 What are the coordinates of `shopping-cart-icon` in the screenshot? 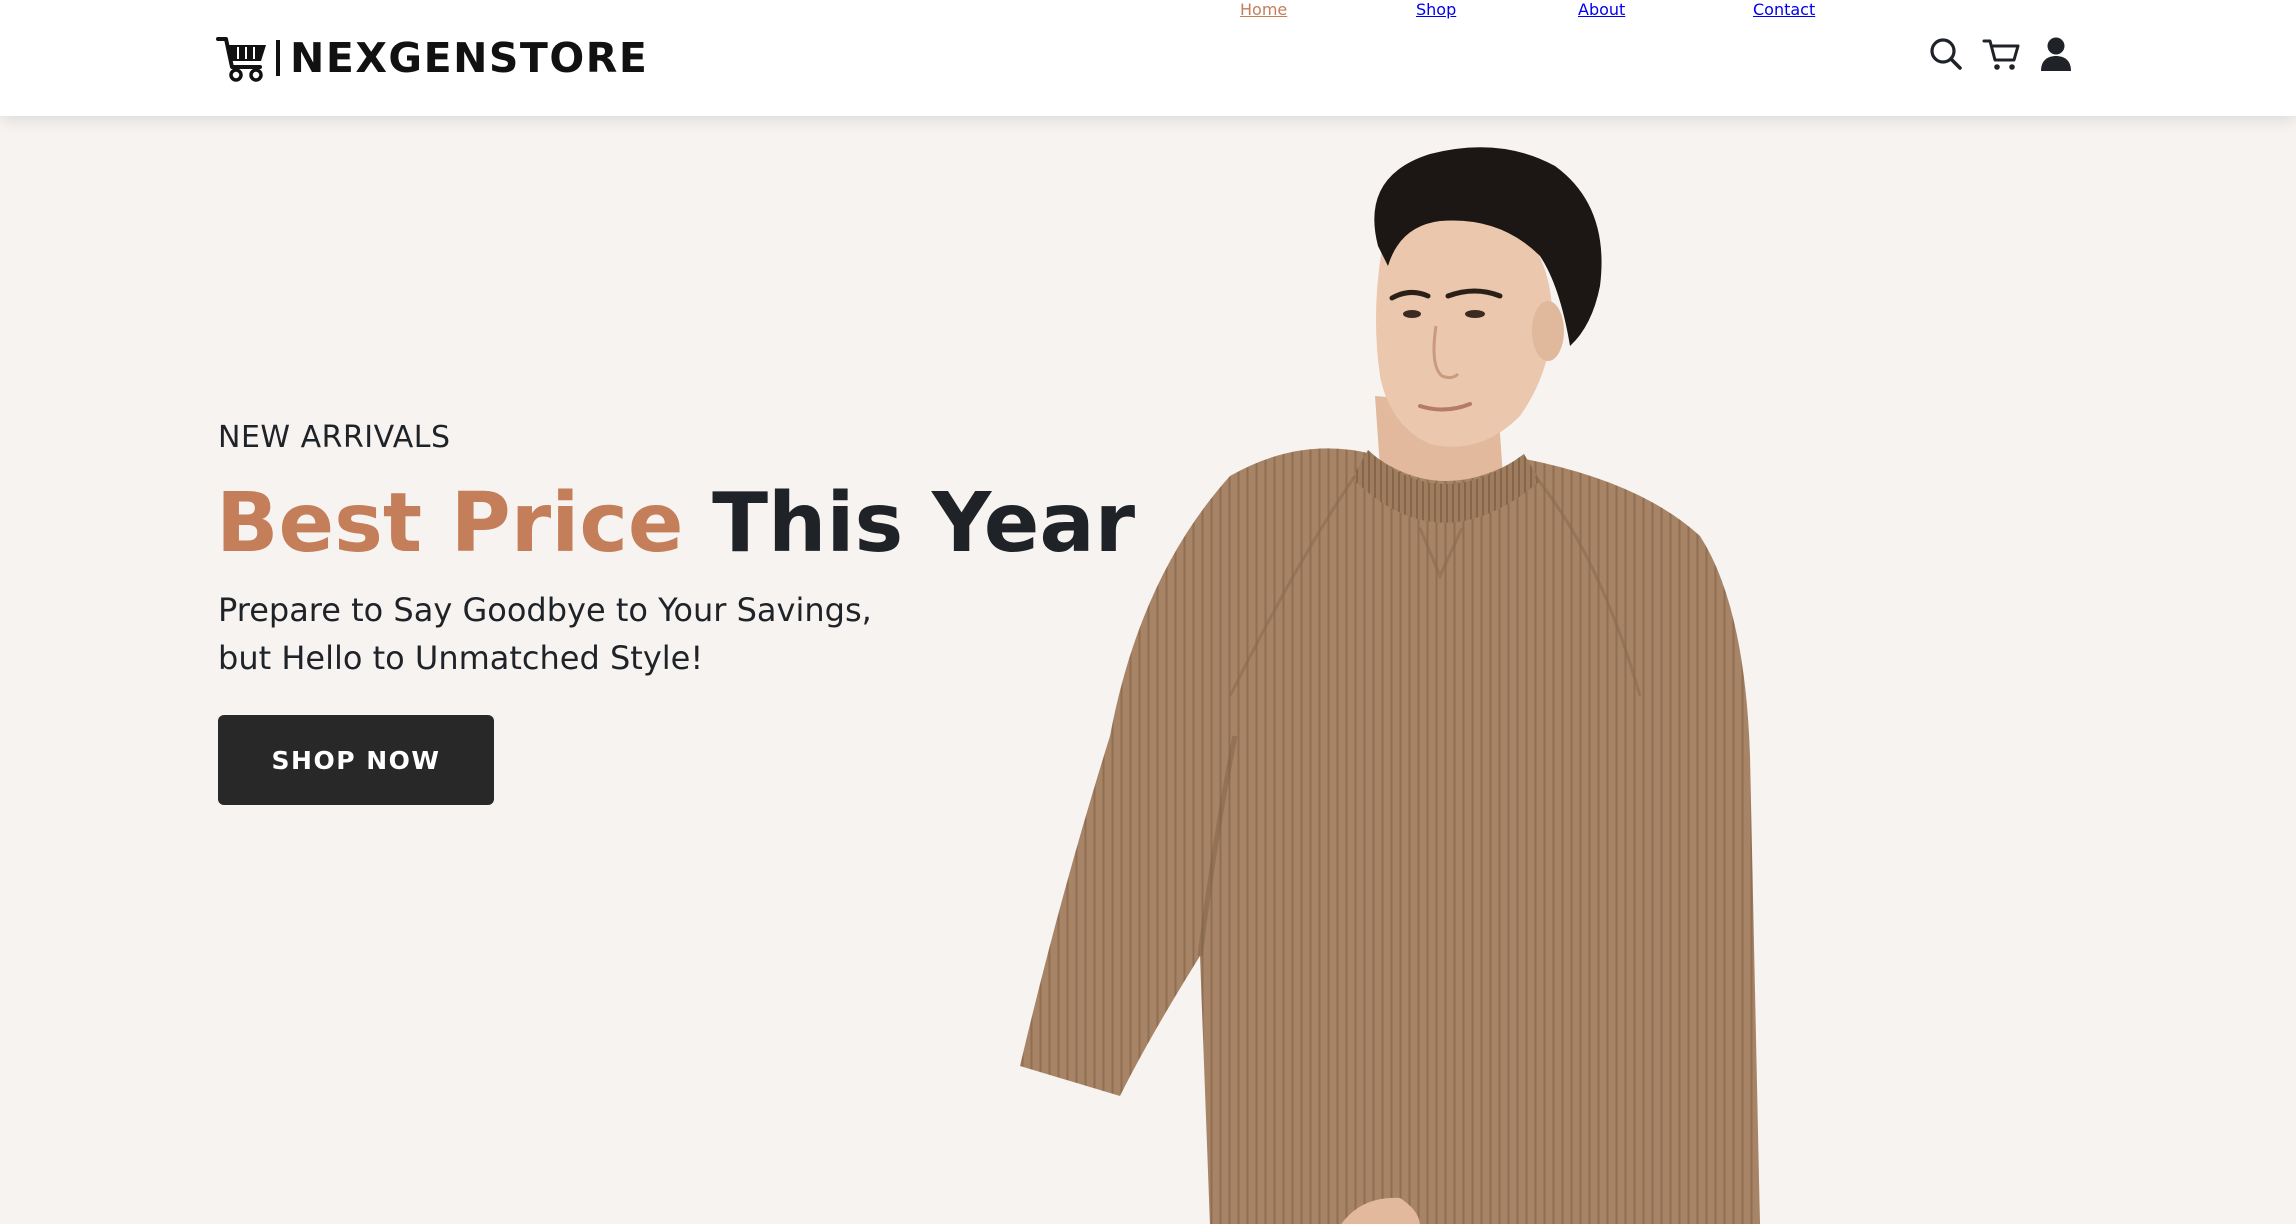 It's located at (241, 59).